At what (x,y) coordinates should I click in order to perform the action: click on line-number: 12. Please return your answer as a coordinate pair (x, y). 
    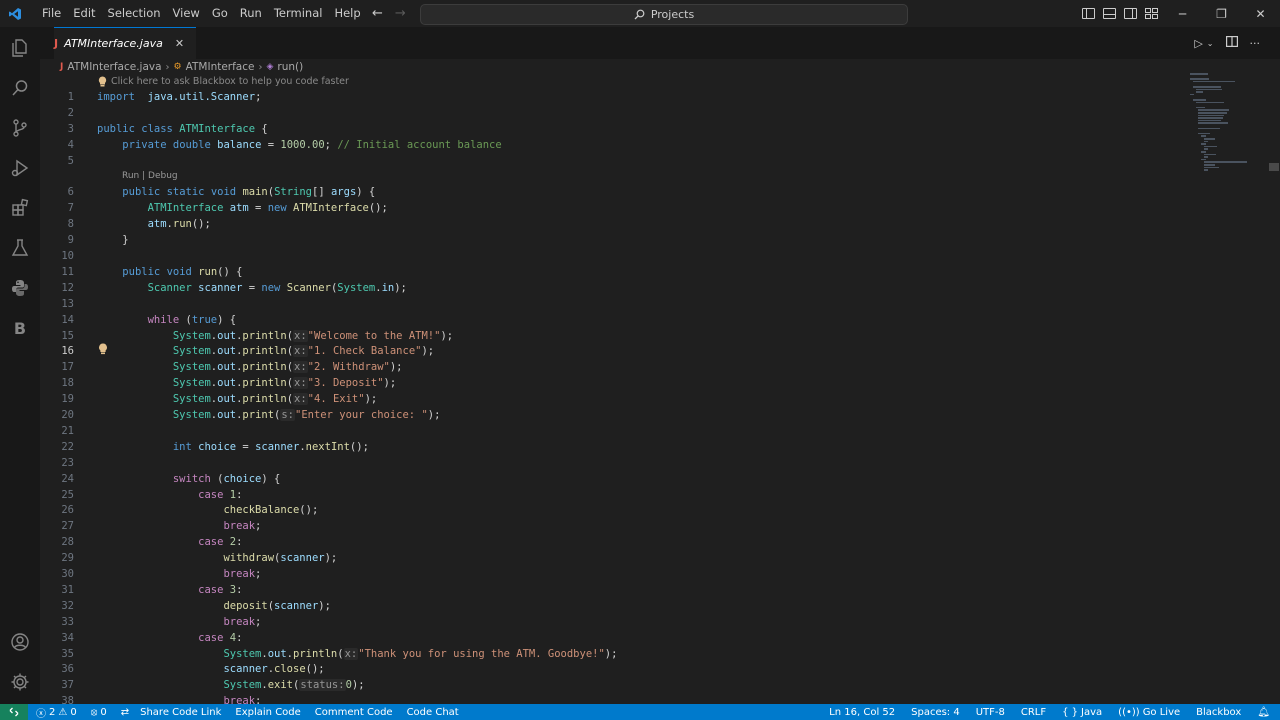
    Looking at the image, I should click on (67, 287).